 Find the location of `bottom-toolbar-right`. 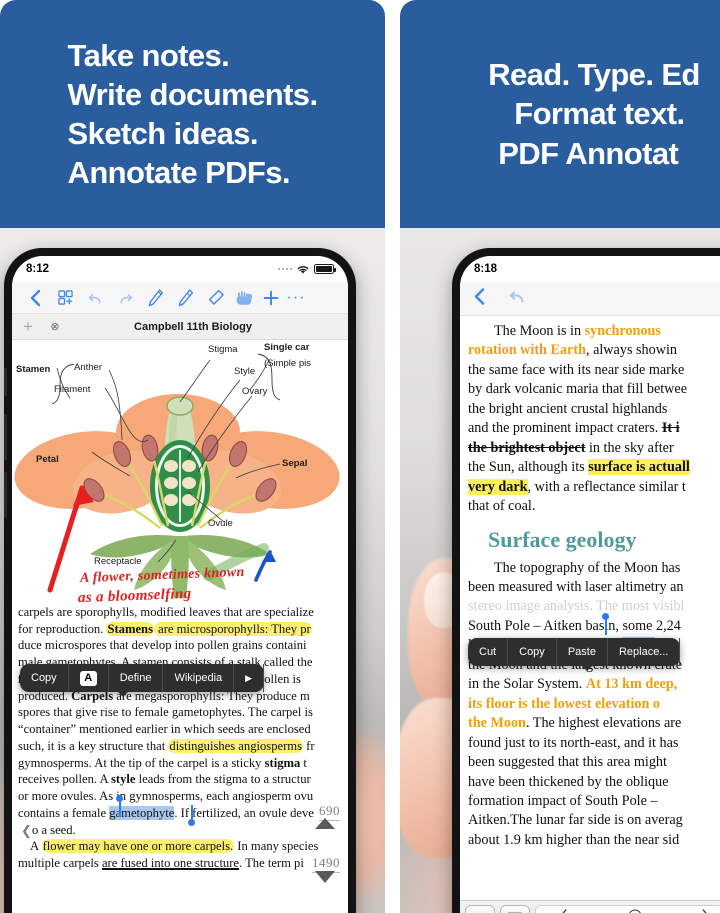

bottom-toolbar-right is located at coordinates (590, 906).